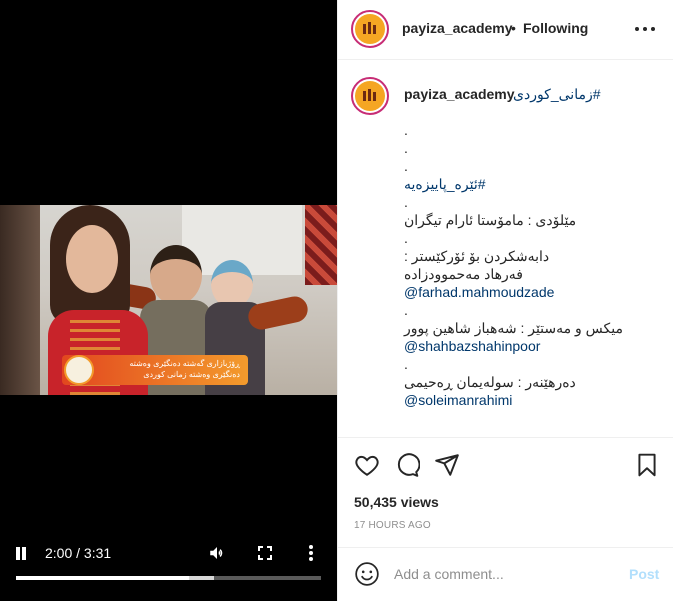 The height and width of the screenshot is (601, 673). What do you see at coordinates (557, 94) in the screenshot?
I see `caption-hashtag: #زمانی_کوردی` at bounding box center [557, 94].